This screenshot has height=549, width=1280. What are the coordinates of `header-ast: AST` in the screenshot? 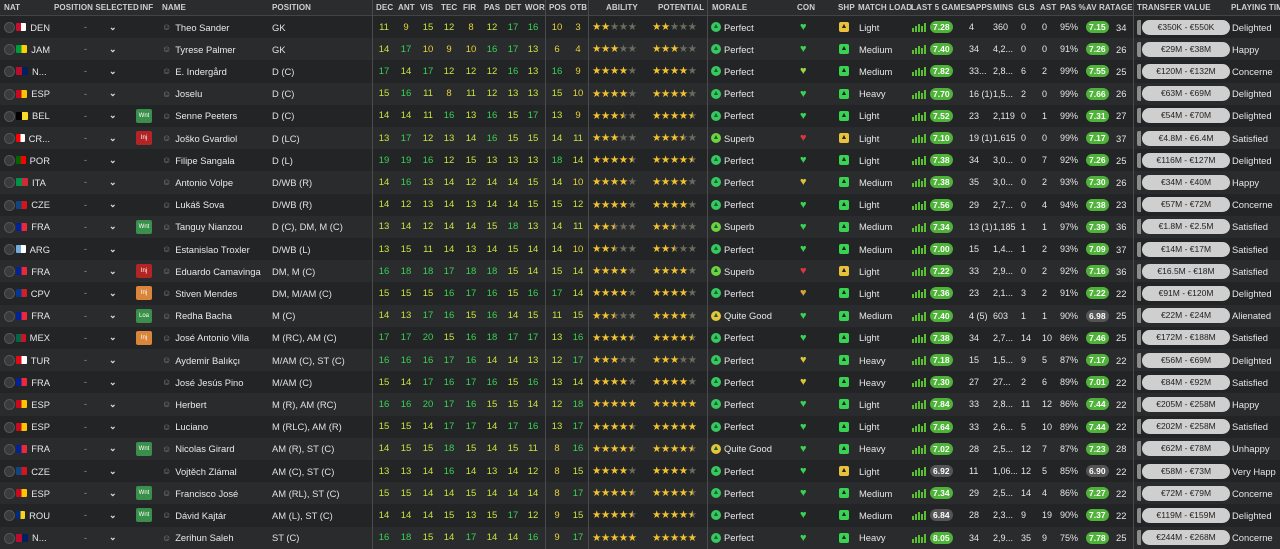 It's located at (1048, 7).